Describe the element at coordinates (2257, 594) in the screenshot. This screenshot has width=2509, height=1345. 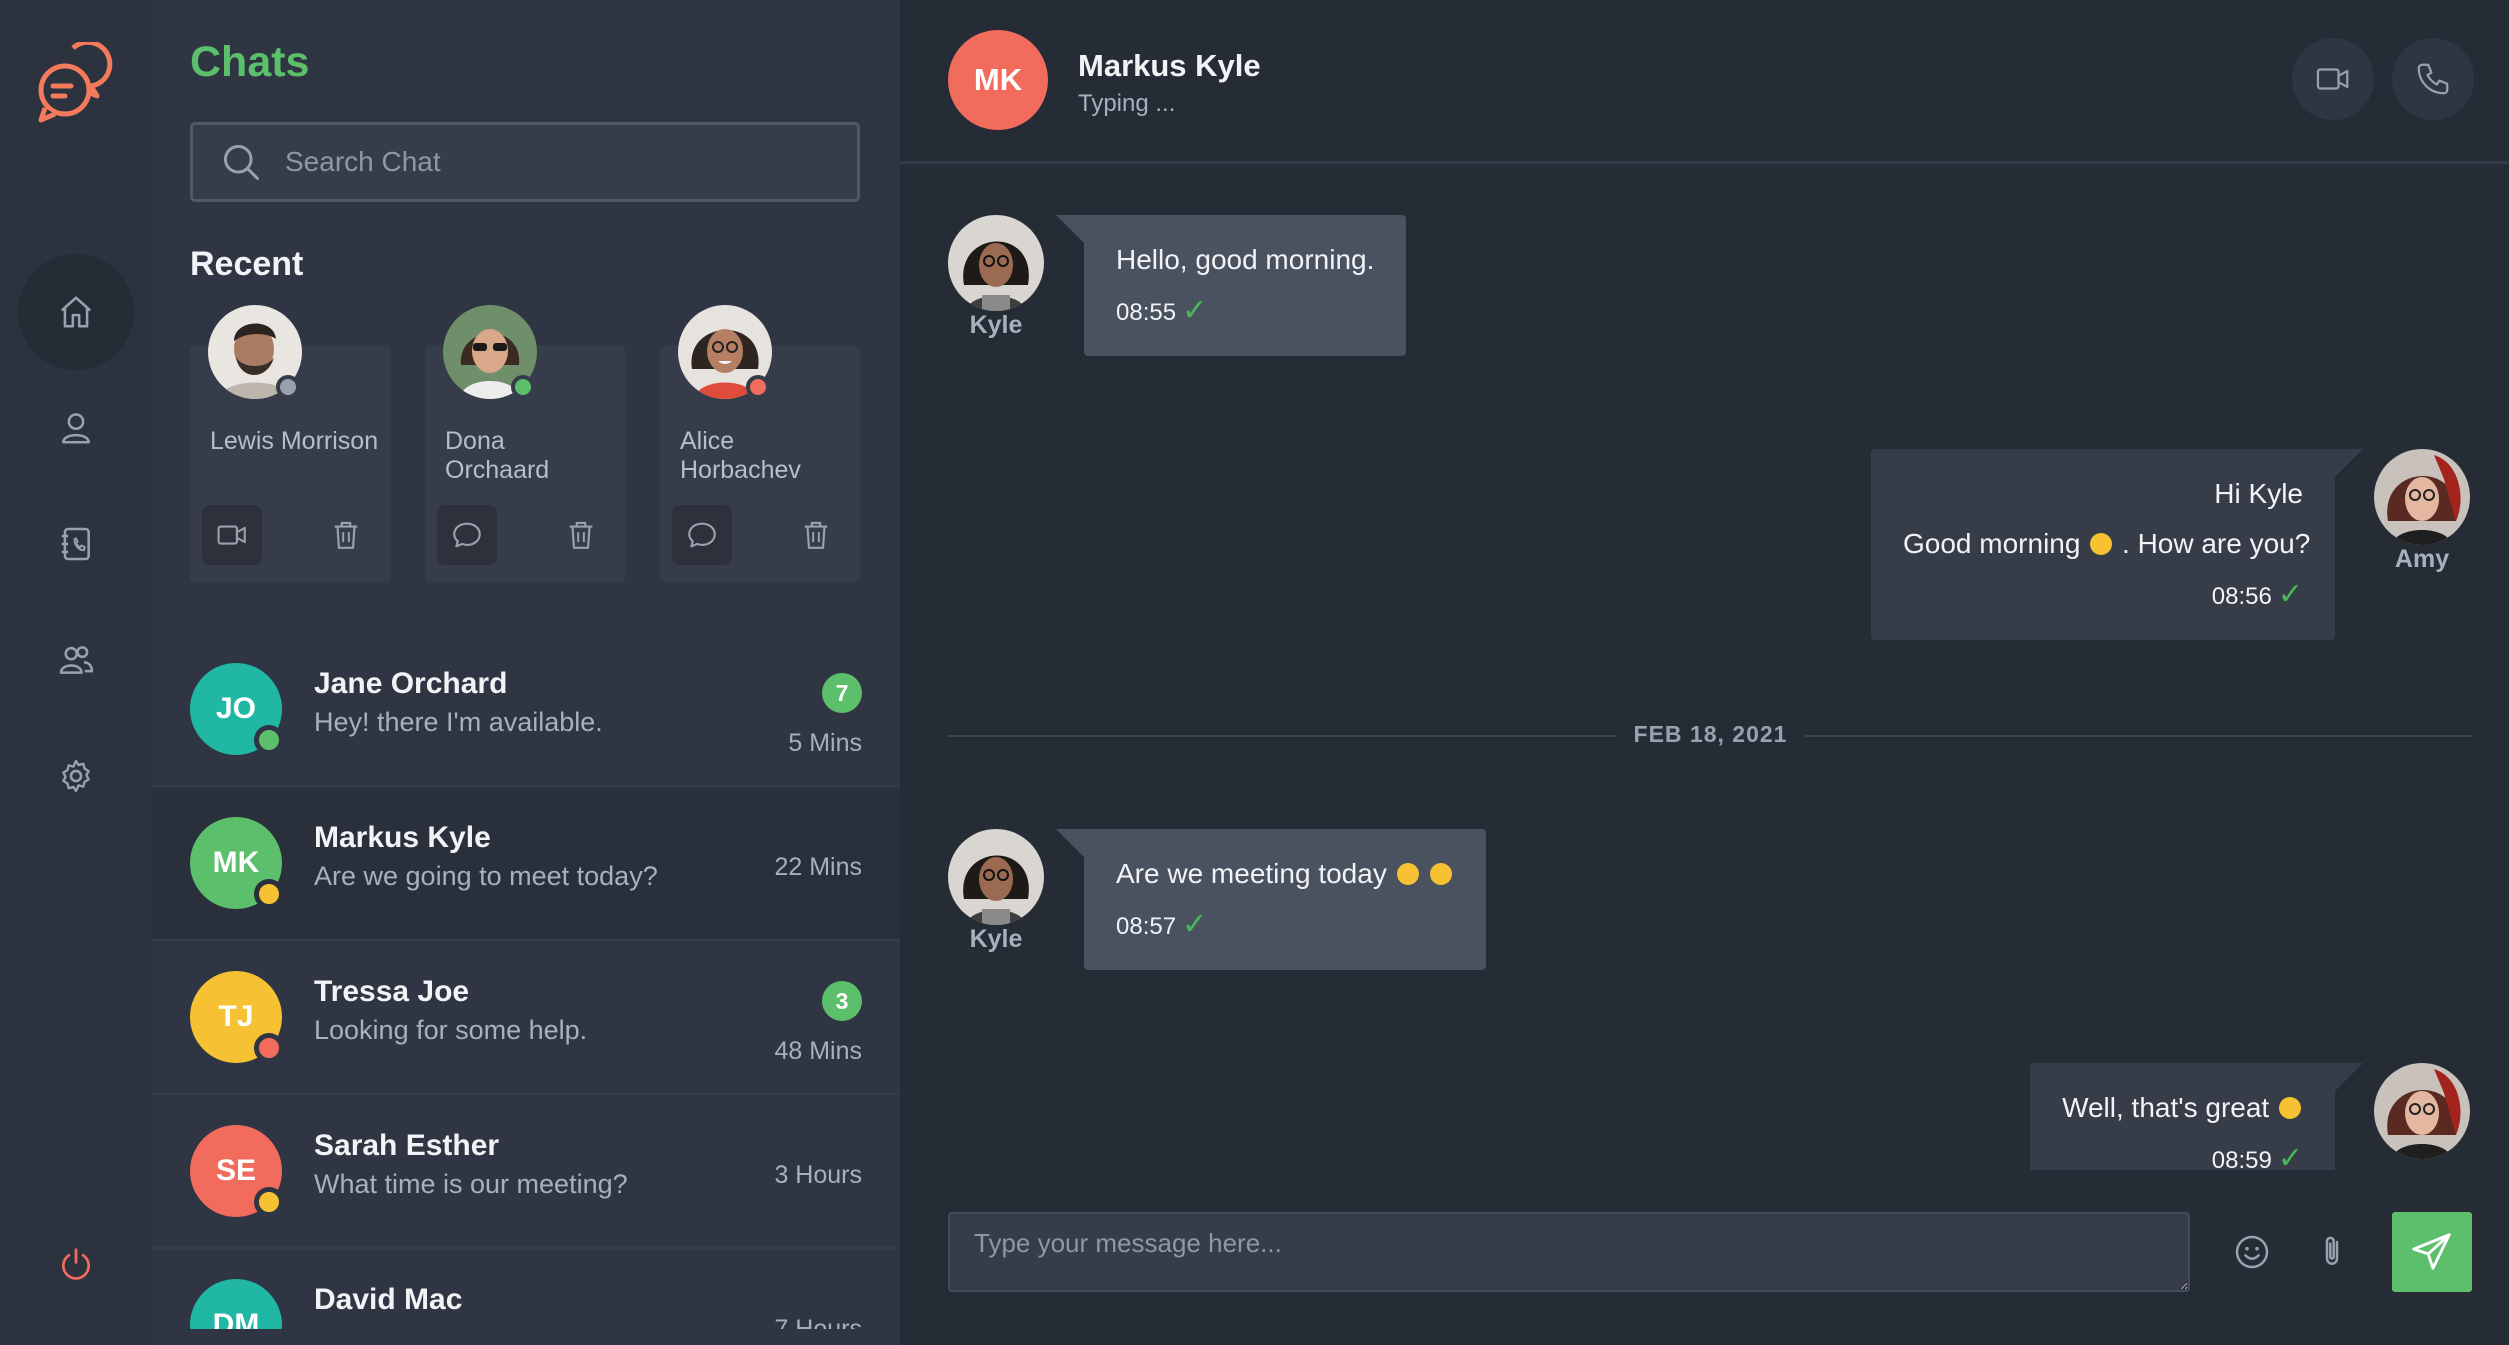
I see `message-time: 08:56 ✓` at that location.